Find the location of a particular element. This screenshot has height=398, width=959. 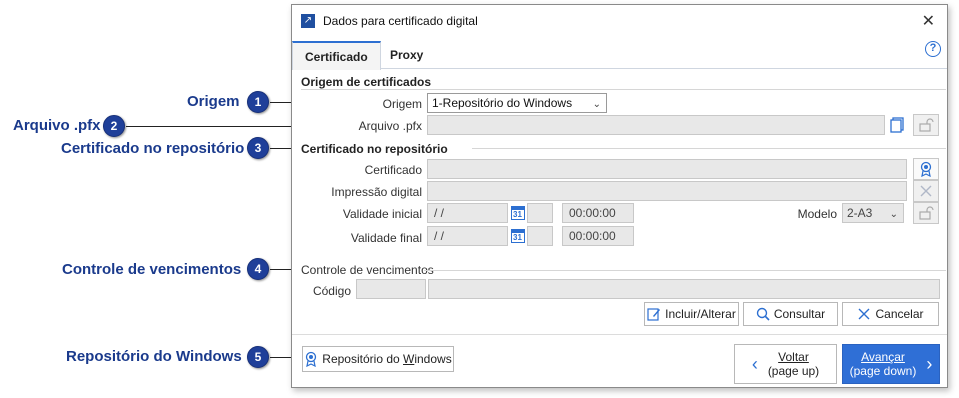

origem-label: Origem is located at coordinates (402, 104).